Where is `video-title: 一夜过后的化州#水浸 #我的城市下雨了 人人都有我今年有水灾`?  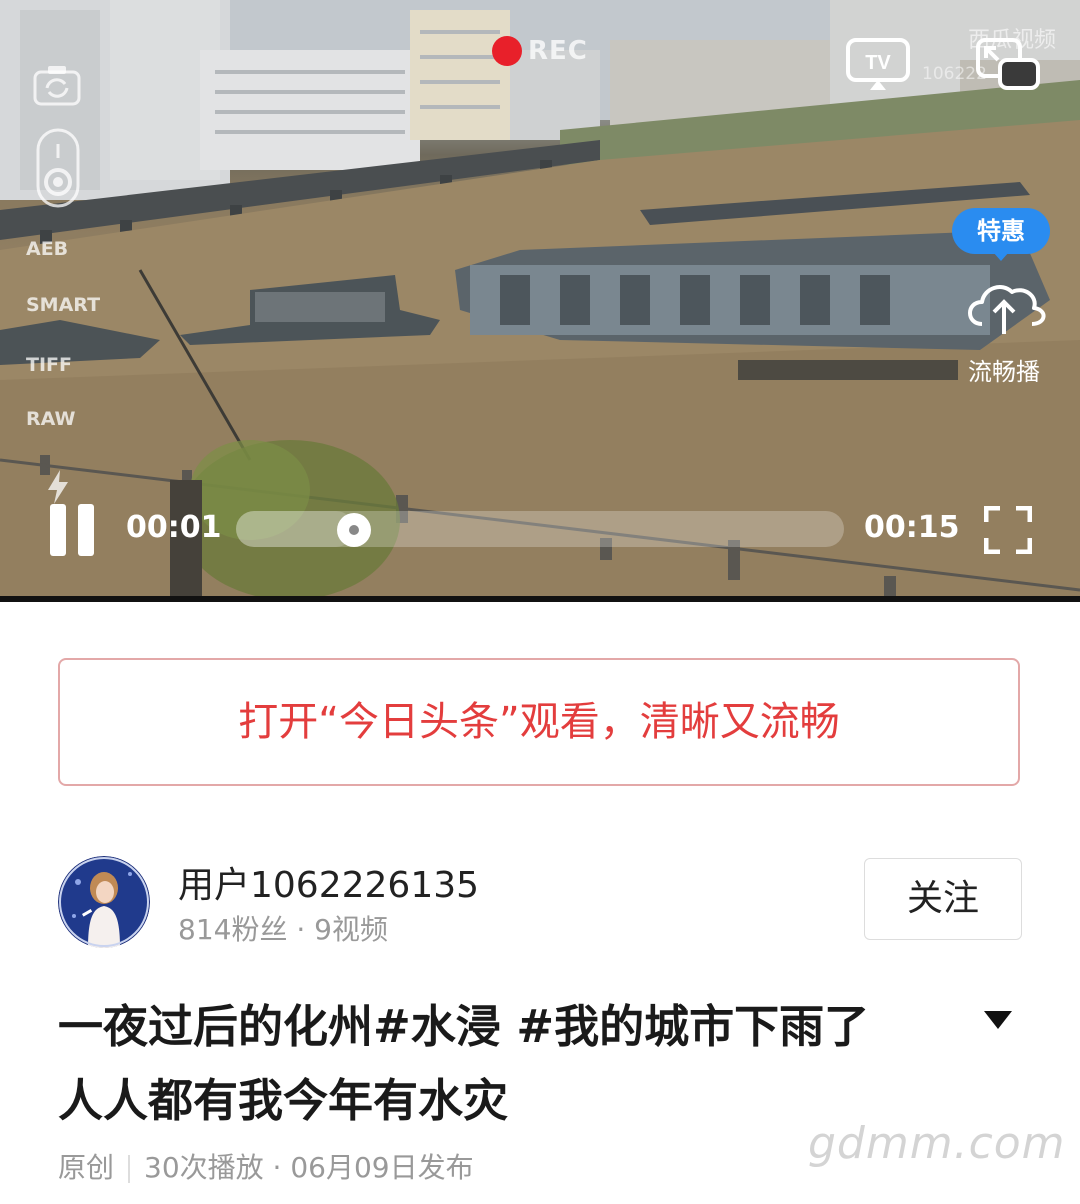
video-title: 一夜过后的化州#水浸 #我的城市下雨了 人人都有我今年有水灾 is located at coordinates (464, 1063).